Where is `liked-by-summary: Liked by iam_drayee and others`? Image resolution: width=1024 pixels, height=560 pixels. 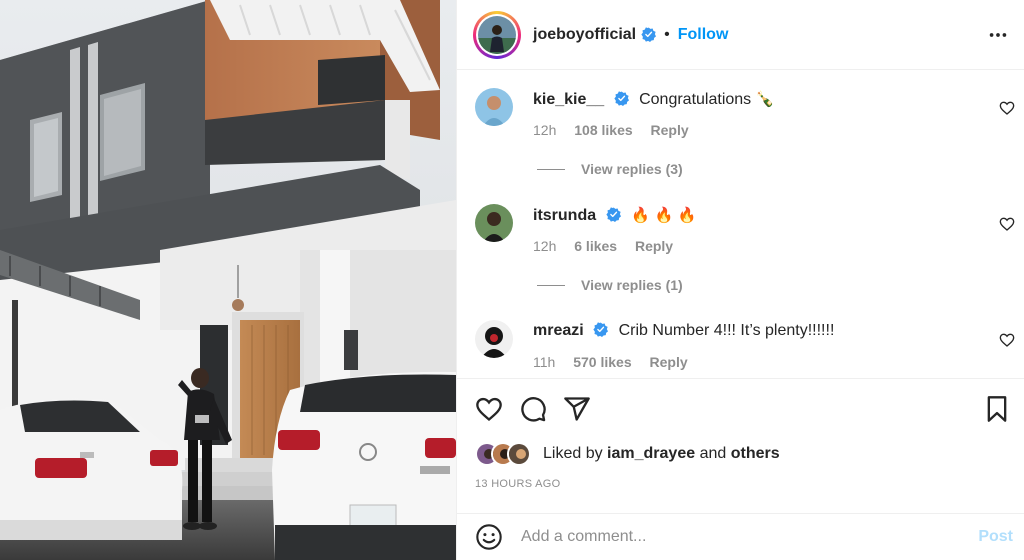 liked-by-summary: Liked by iam_drayee and others is located at coordinates (627, 454).